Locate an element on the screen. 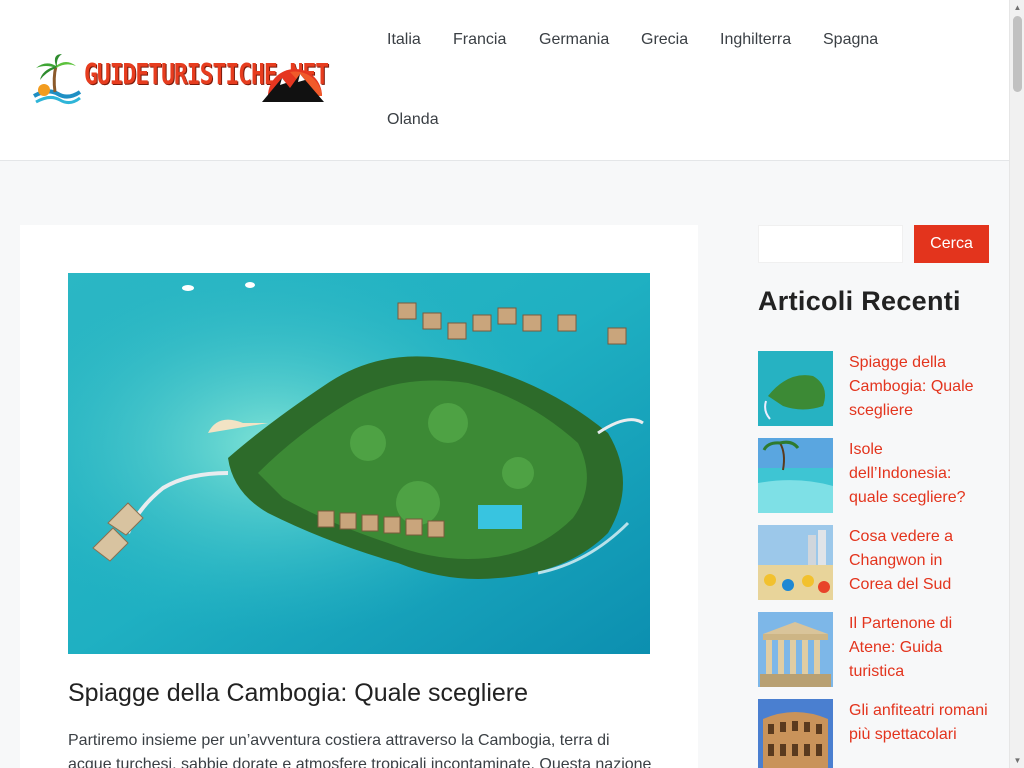 The width and height of the screenshot is (1024, 768). search-button: Cerca is located at coordinates (951, 244).